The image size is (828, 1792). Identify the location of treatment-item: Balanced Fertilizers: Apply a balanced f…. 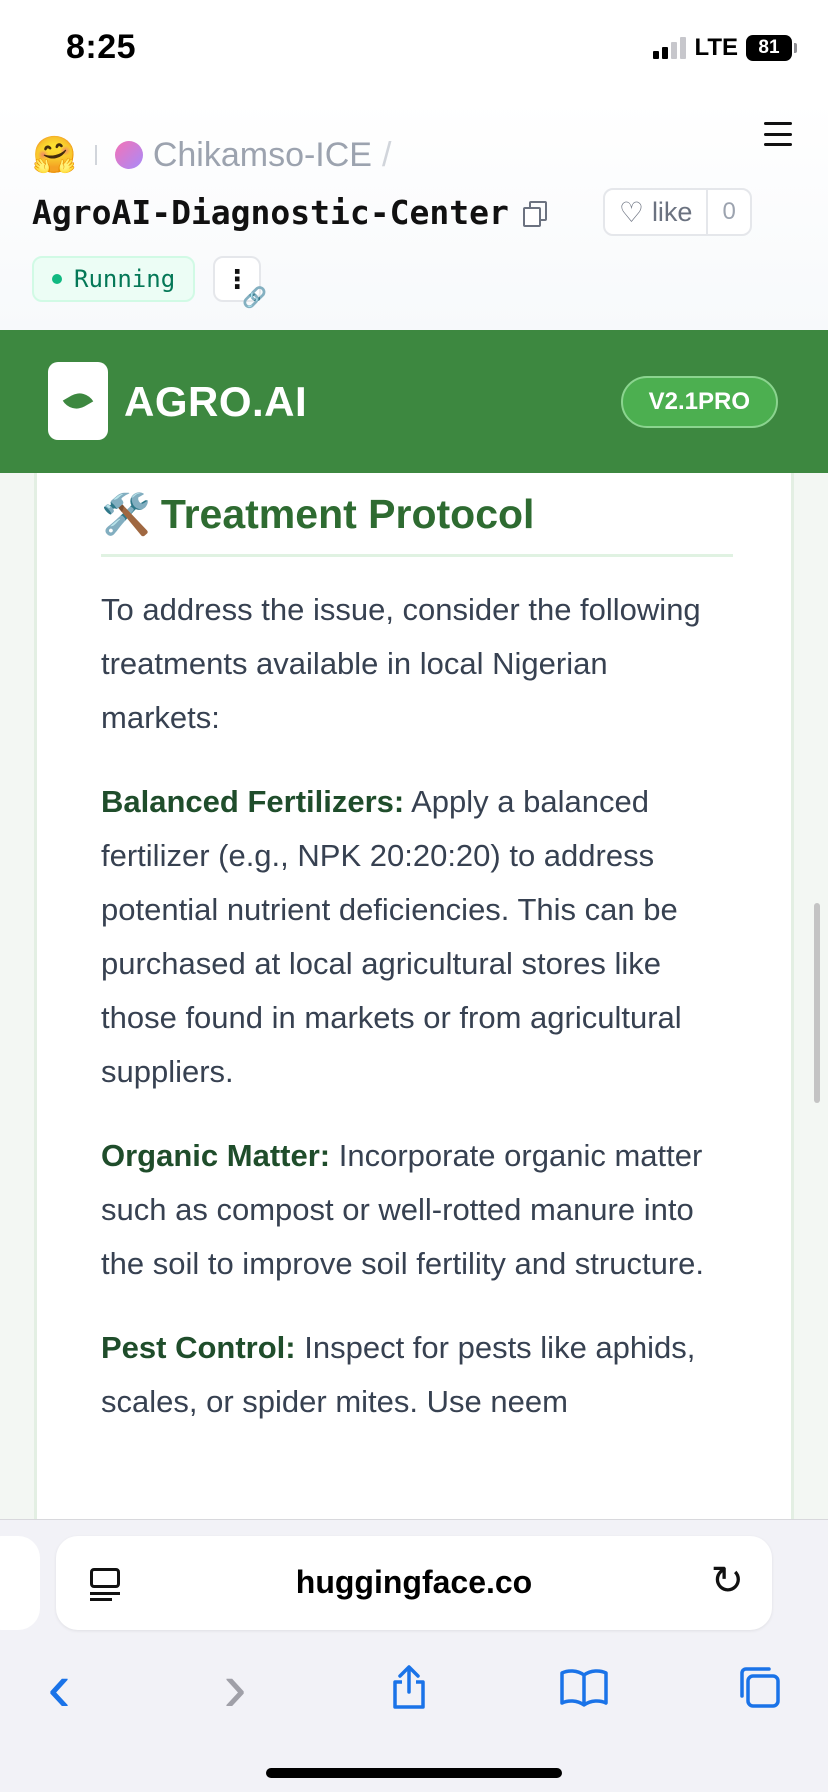
(417, 937).